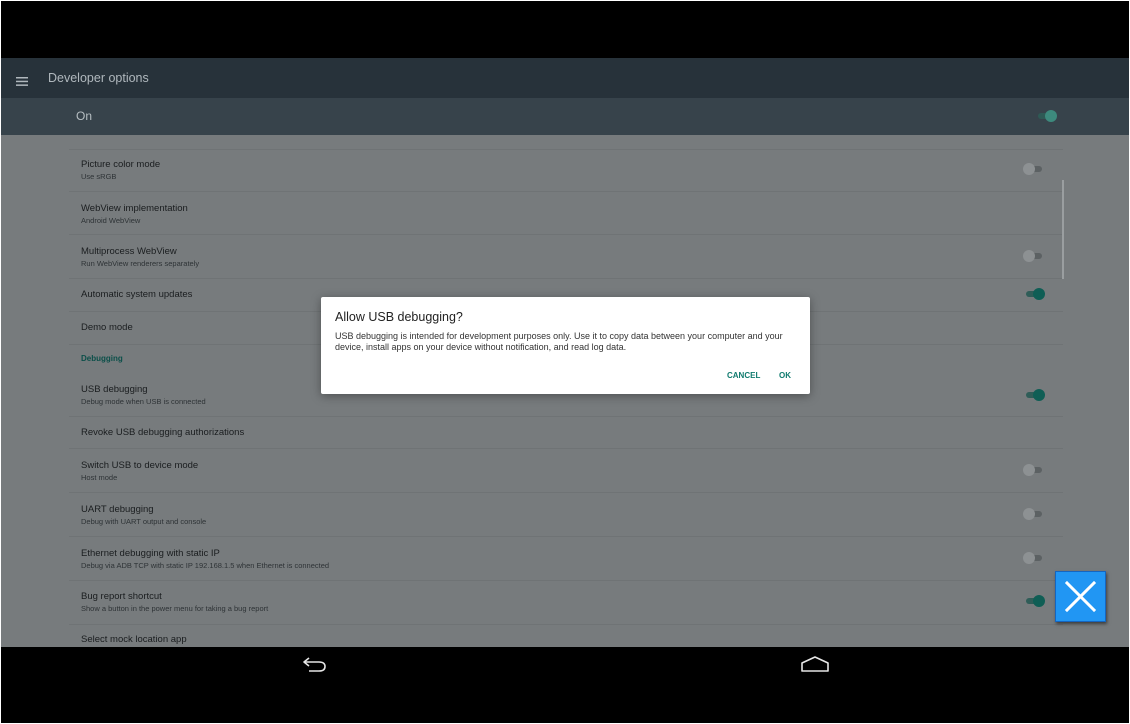 The height and width of the screenshot is (724, 1130). I want to click on row-summary: Debug with UART output and console, so click(144, 521).